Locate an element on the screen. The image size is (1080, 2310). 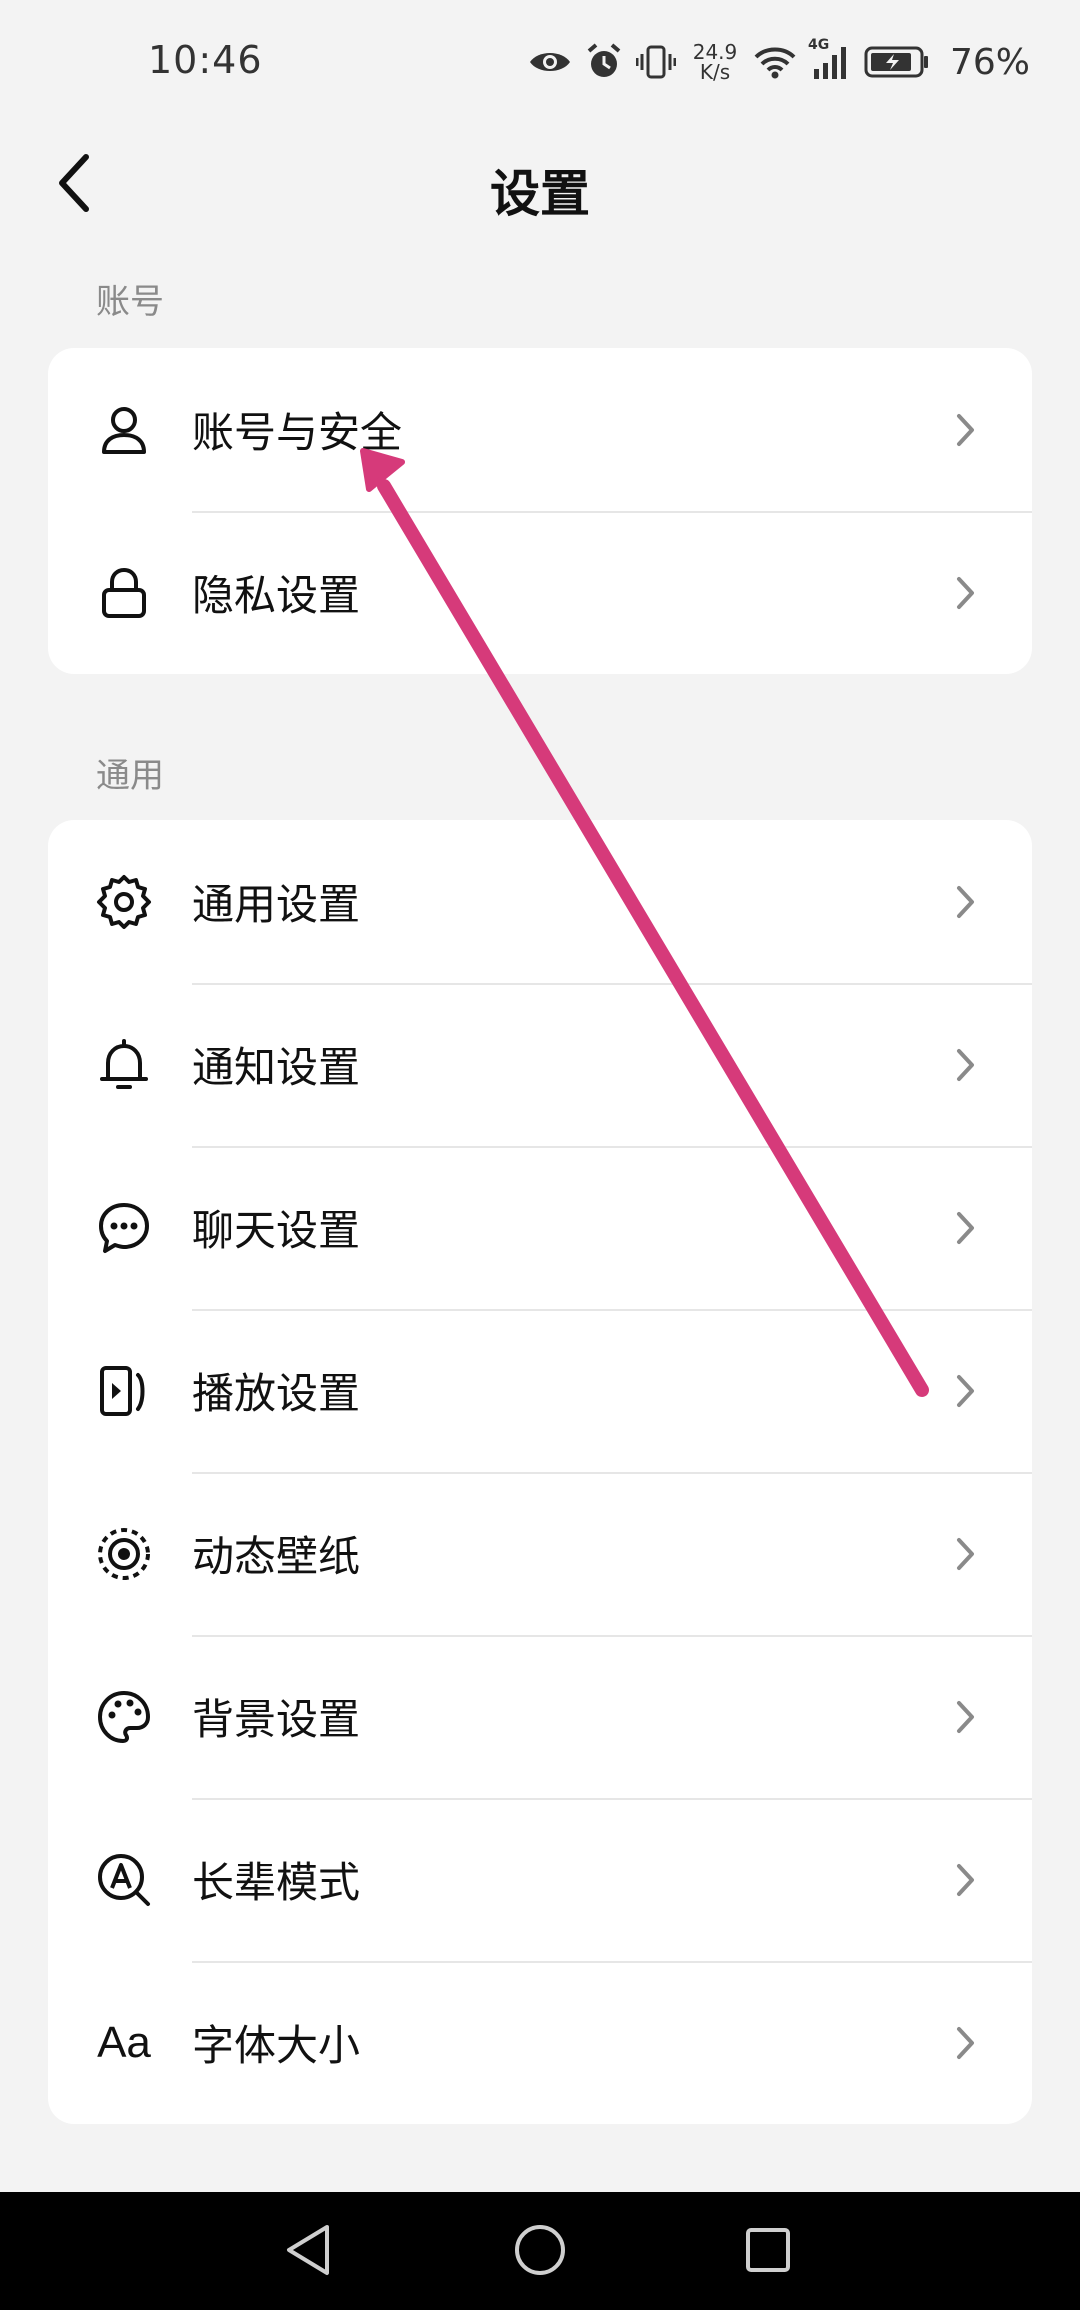
settings-item-label: 账号与安全 is located at coordinates (297, 432).